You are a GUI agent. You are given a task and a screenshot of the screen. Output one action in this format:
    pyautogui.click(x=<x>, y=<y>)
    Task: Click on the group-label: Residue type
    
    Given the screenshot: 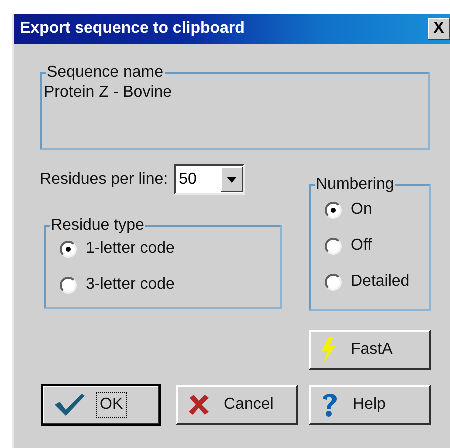 What is the action you would take?
    pyautogui.click(x=98, y=226)
    